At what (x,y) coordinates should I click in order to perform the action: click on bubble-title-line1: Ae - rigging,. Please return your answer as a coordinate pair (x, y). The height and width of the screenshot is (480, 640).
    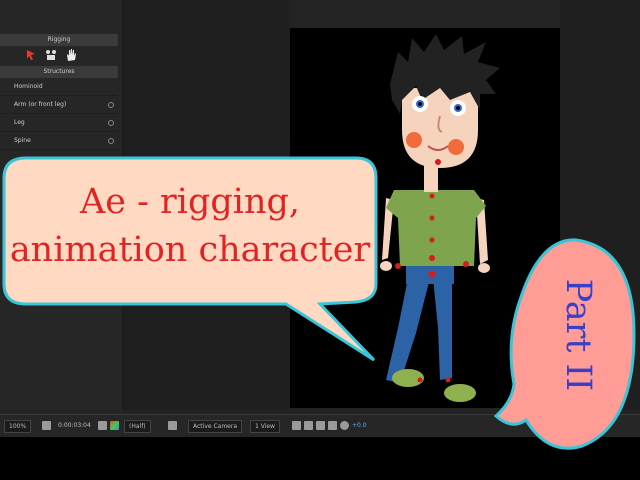
    Looking at the image, I should click on (190, 202).